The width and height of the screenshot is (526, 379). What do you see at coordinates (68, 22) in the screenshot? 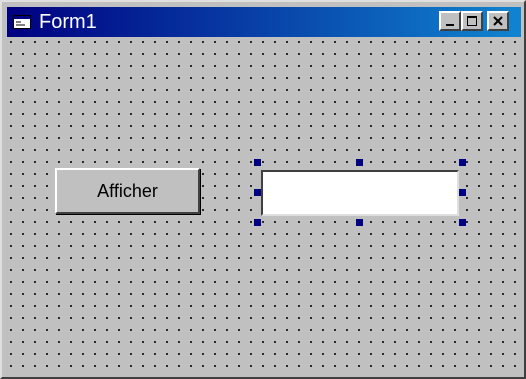
I see `window-title: Form1` at bounding box center [68, 22].